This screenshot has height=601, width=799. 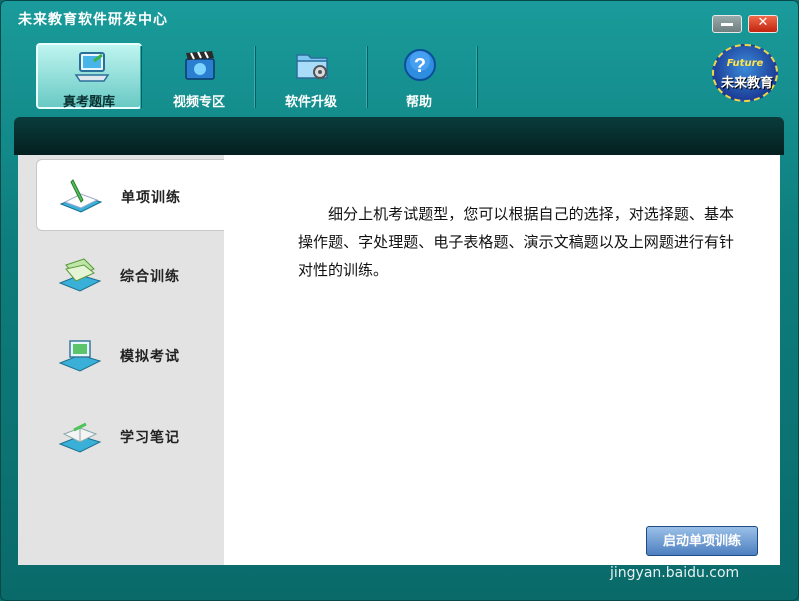 I want to click on tab-software-upgrade: 软件升级, so click(x=311, y=76).